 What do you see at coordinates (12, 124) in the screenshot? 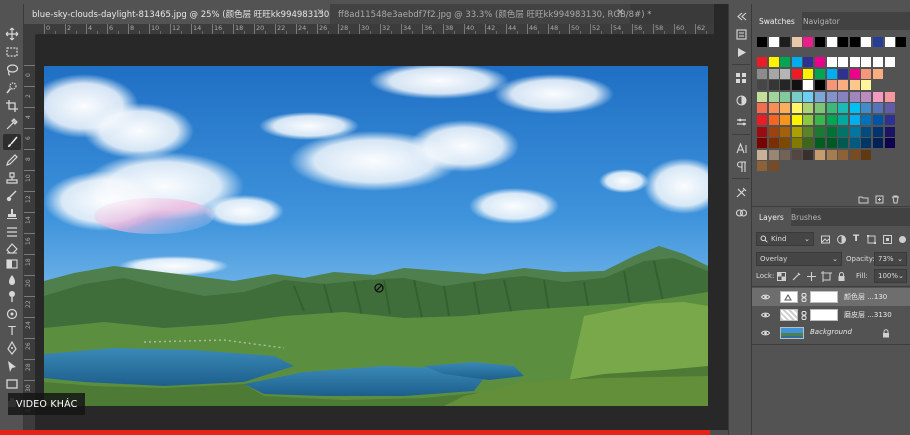
I see `eyedropper-tool-icon` at bounding box center [12, 124].